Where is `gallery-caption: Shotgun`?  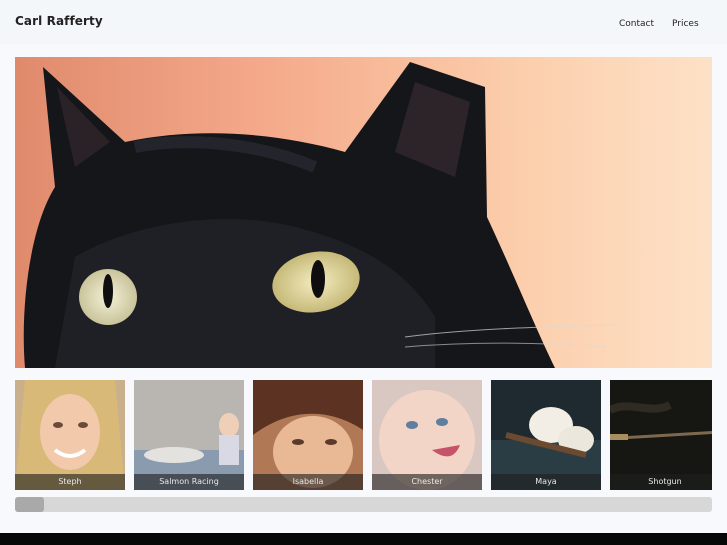 gallery-caption: Shotgun is located at coordinates (661, 482).